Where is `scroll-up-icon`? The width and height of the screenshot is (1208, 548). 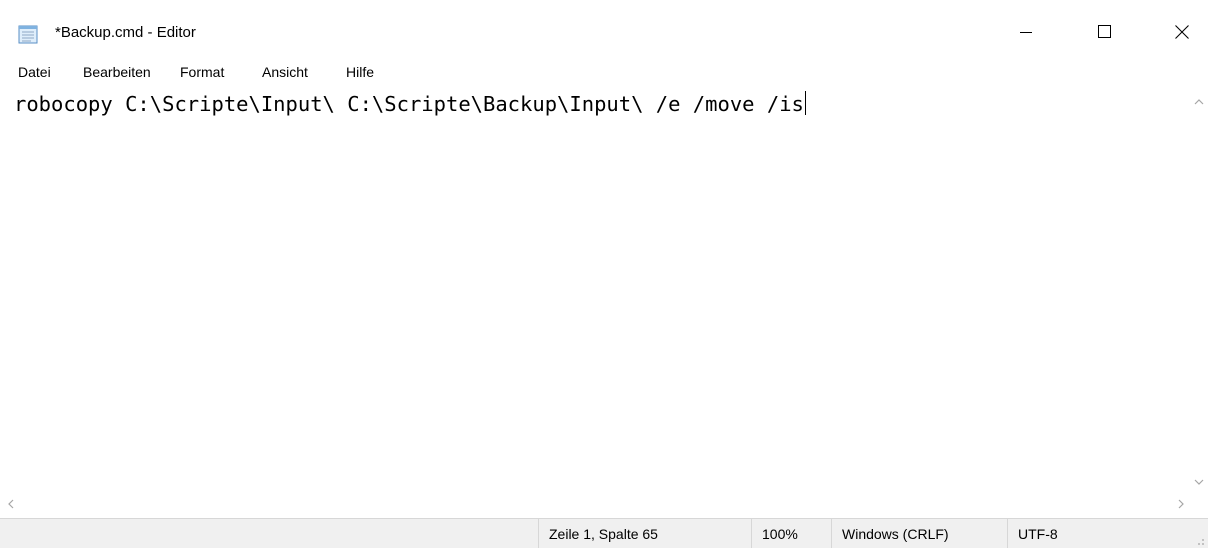 scroll-up-icon is located at coordinates (1199, 99).